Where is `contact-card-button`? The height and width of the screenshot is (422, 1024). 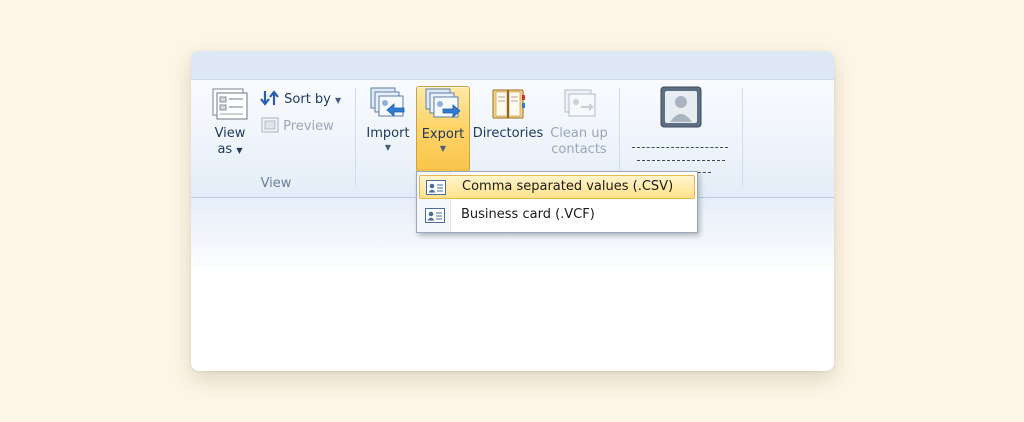 contact-card-button is located at coordinates (681, 128).